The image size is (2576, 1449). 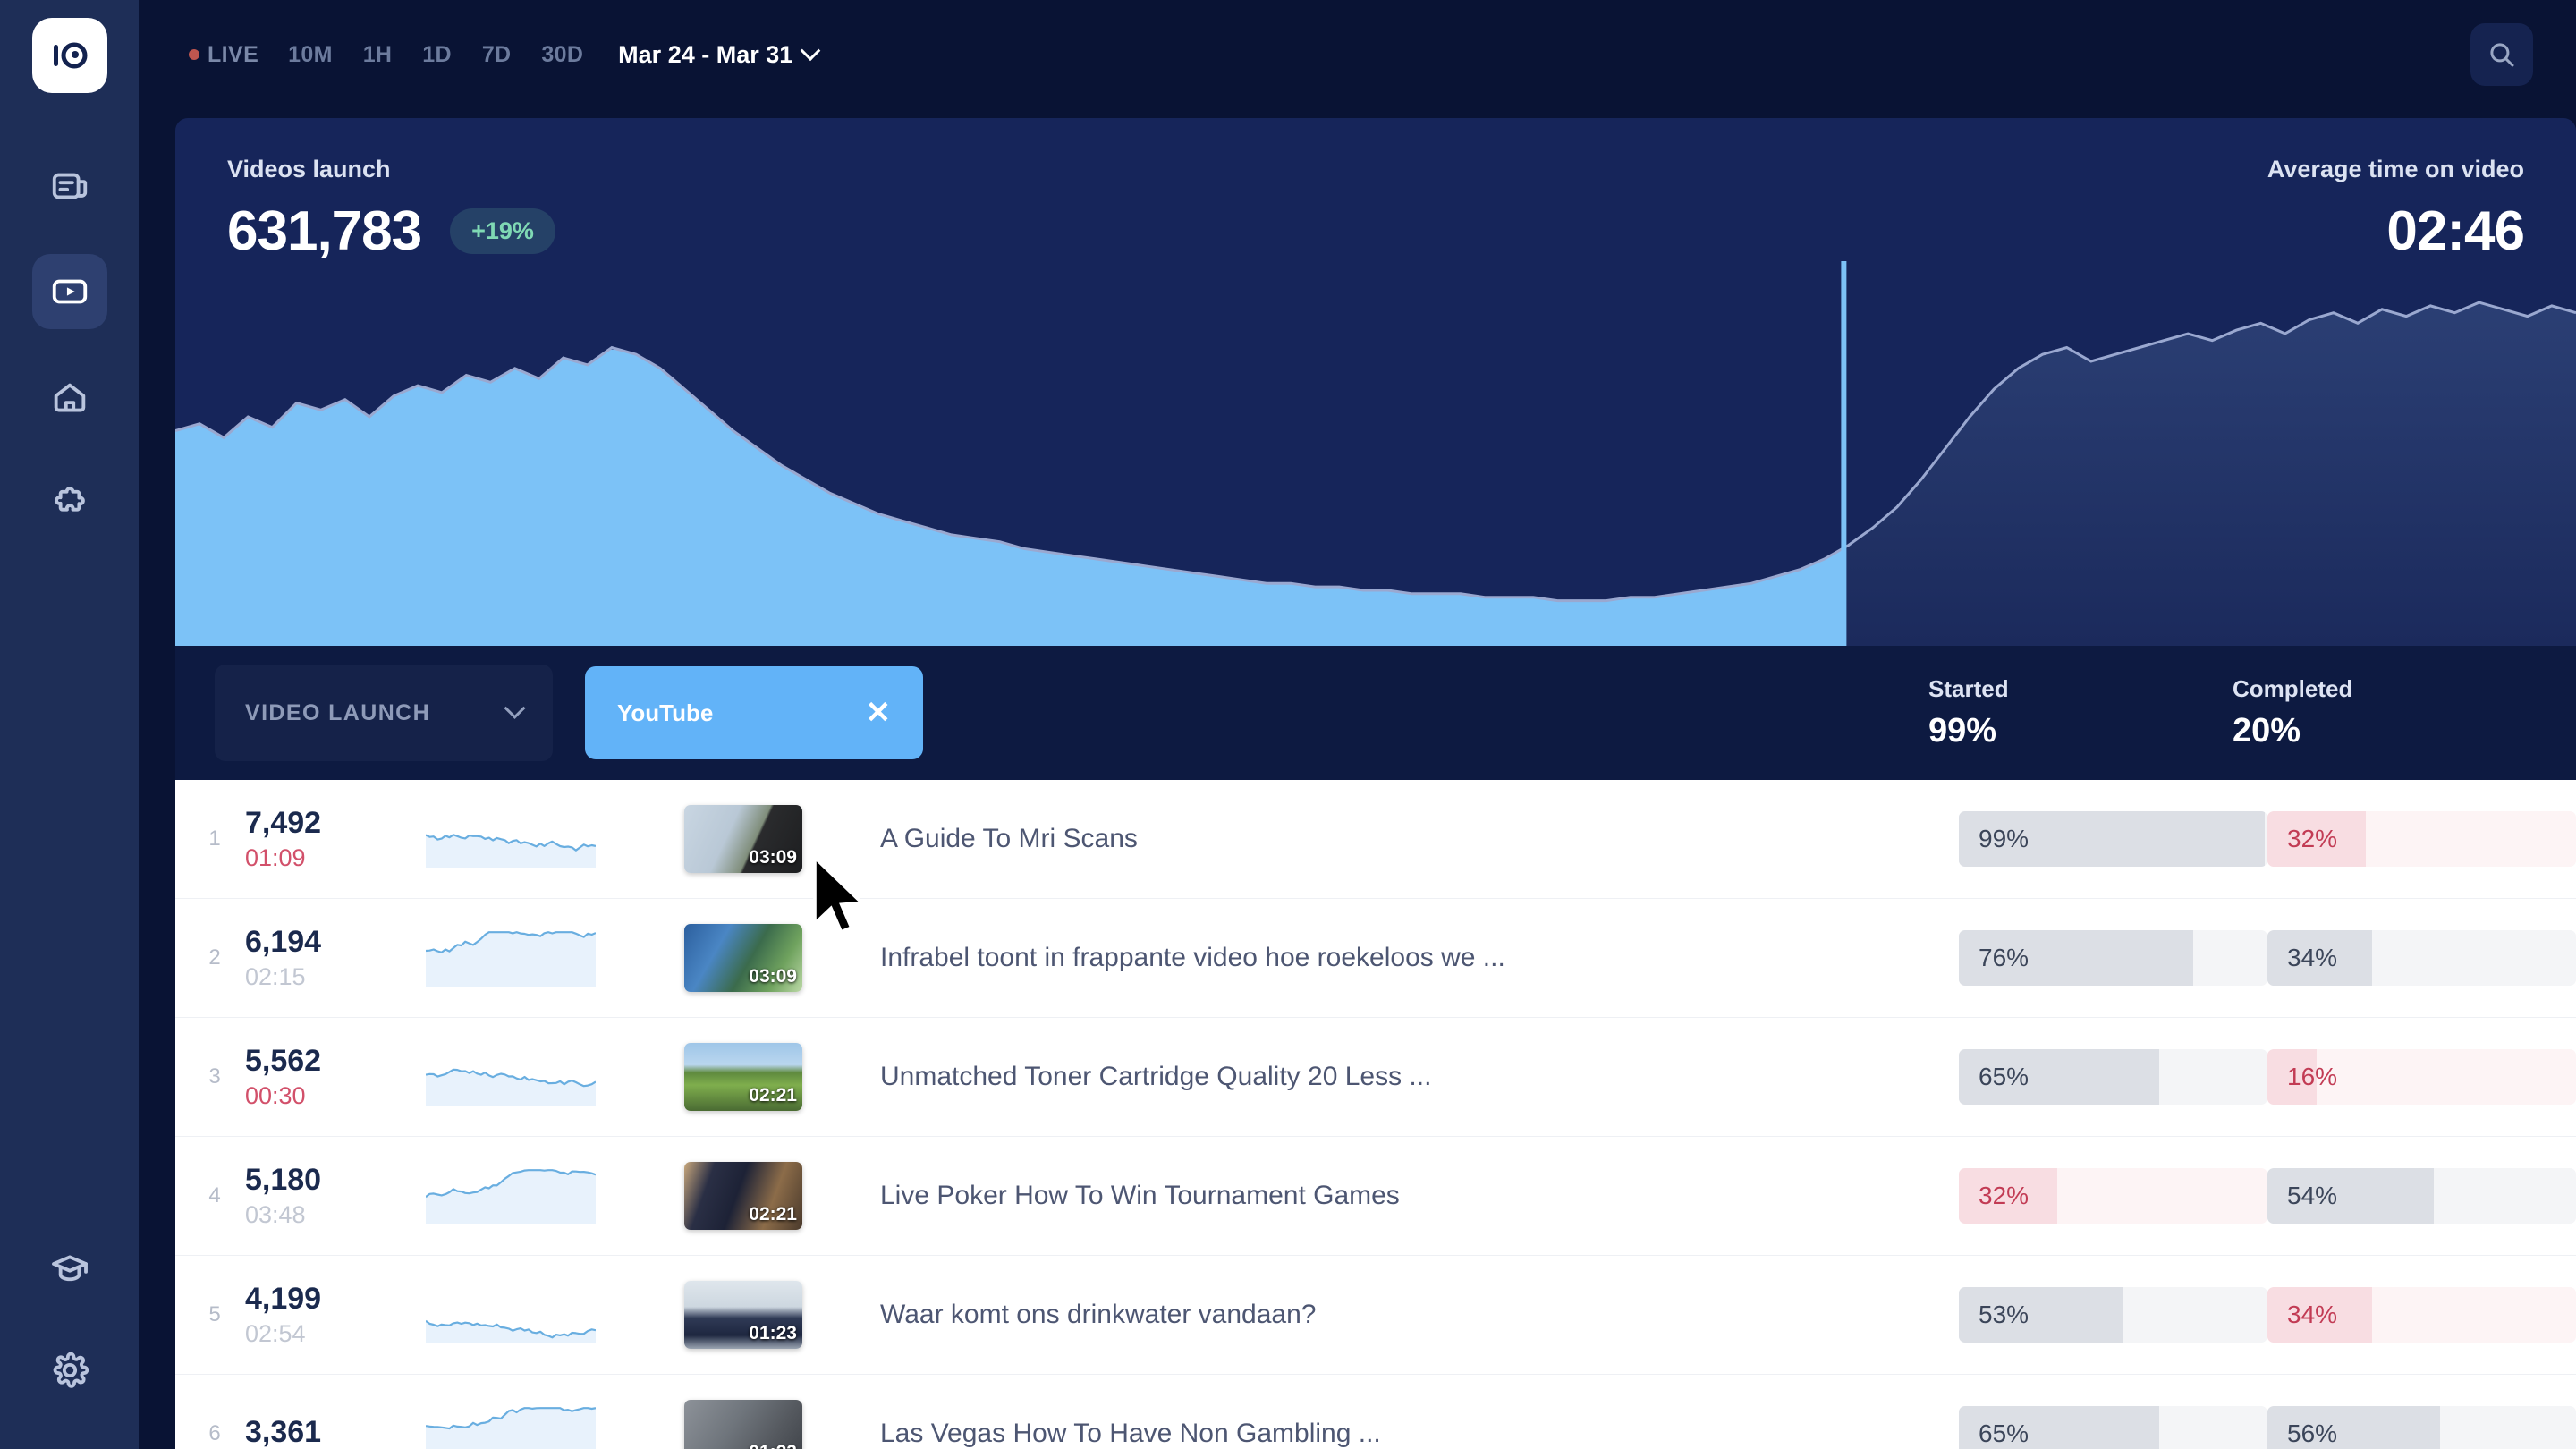 What do you see at coordinates (562, 55) in the screenshot?
I see `range-button-30d: 30D` at bounding box center [562, 55].